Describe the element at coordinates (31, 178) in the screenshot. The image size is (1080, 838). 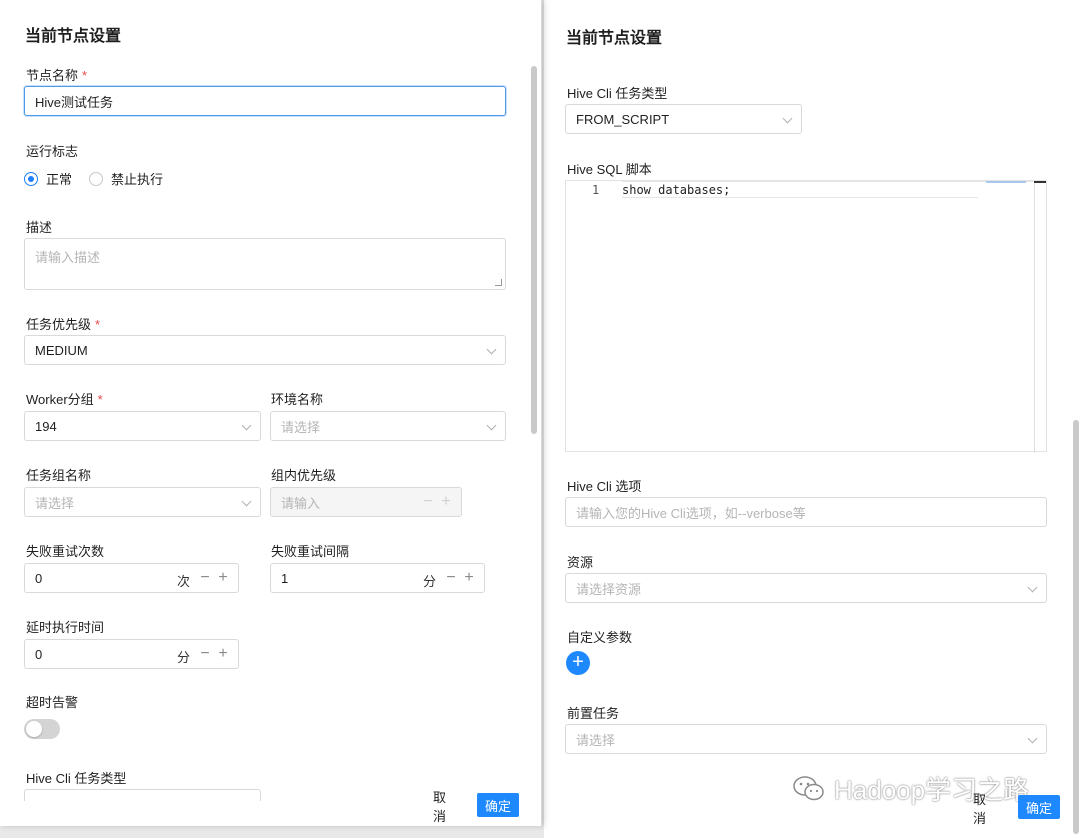
I see `radio-checked-icon` at that location.